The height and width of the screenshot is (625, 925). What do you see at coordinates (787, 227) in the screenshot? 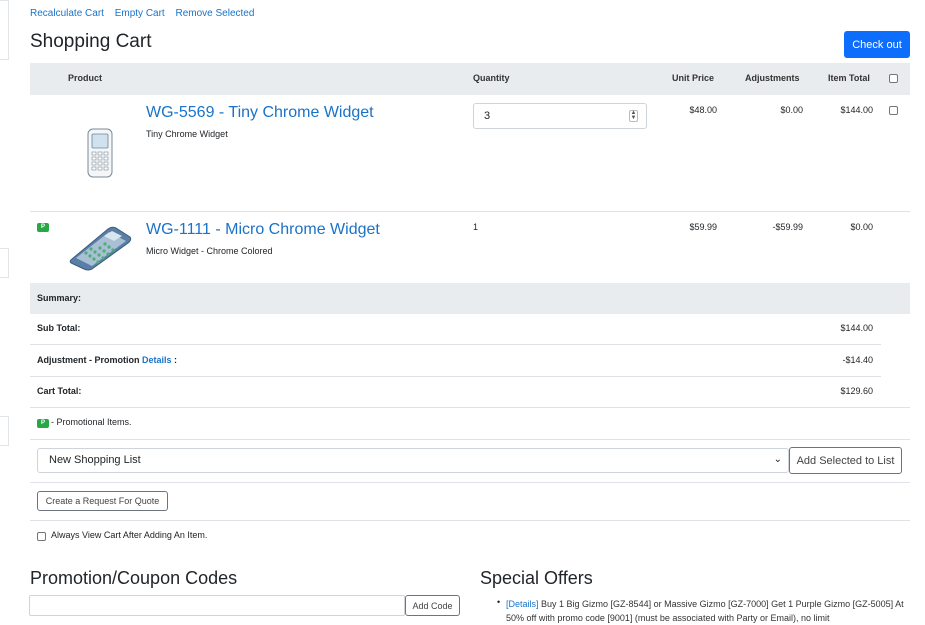
I see `adjustment-value: -$59.99` at bounding box center [787, 227].